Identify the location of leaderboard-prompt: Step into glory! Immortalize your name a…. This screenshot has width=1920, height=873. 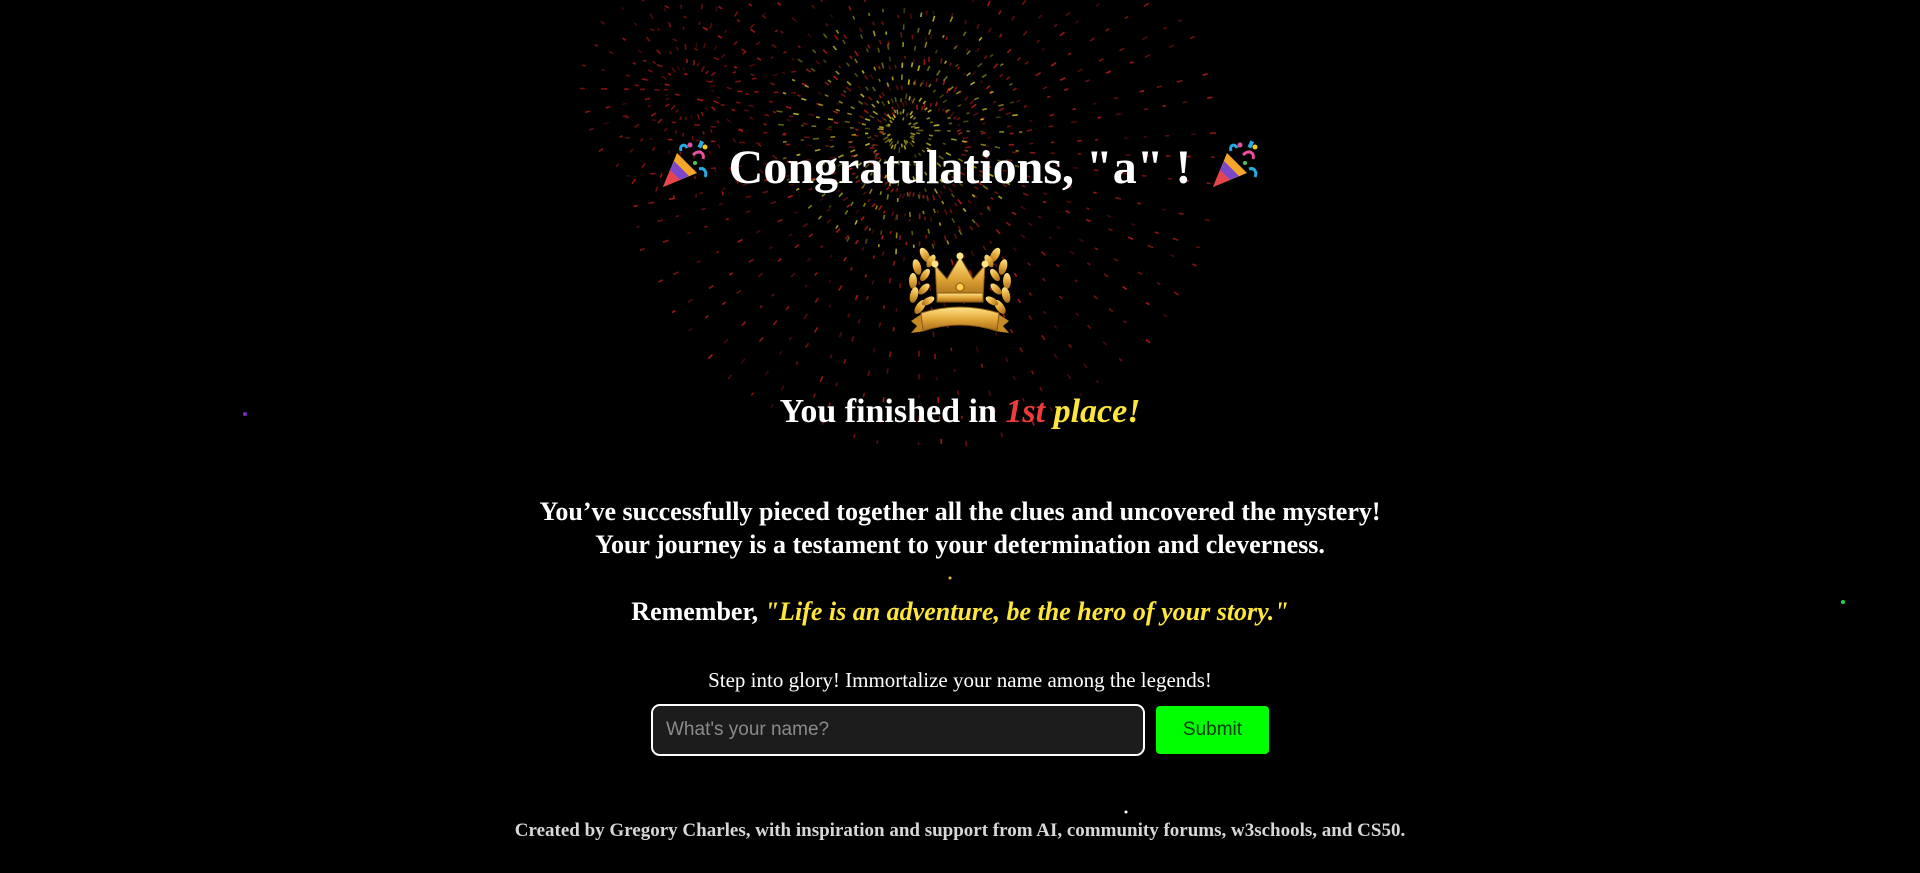
(960, 680).